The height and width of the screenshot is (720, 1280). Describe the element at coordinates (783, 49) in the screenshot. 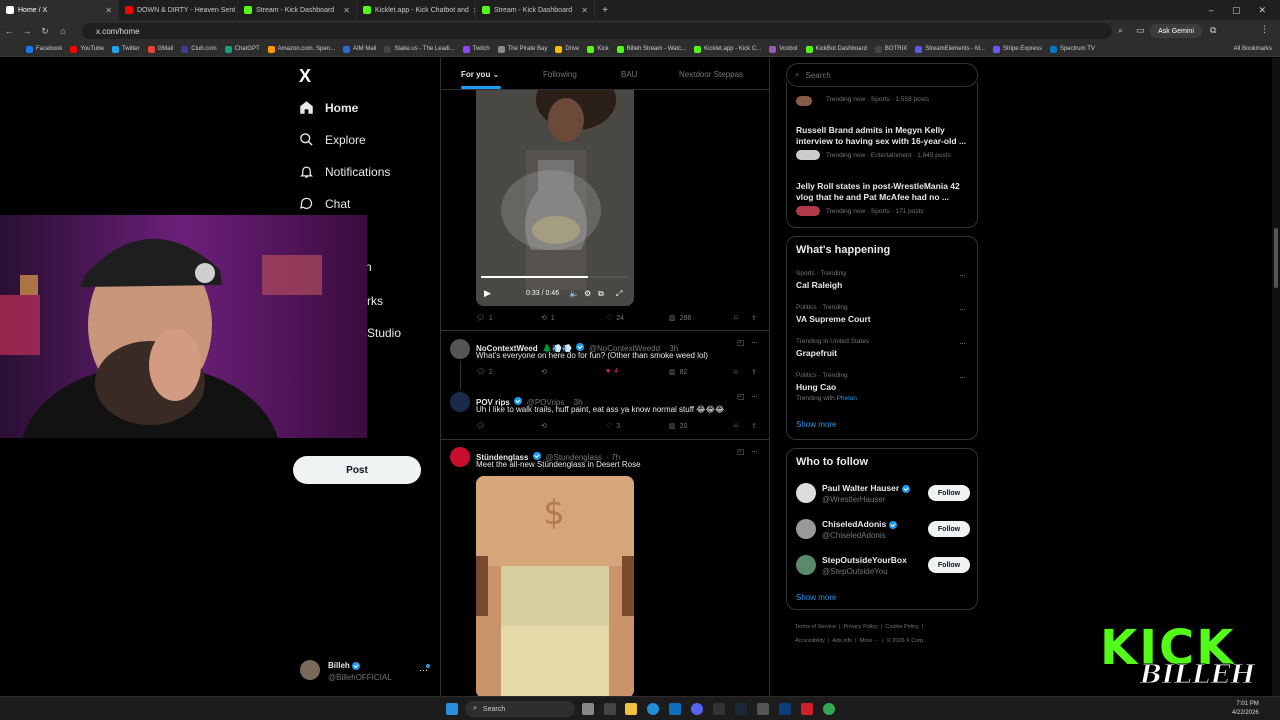

I see `bookmark-item: Voxbot` at that location.